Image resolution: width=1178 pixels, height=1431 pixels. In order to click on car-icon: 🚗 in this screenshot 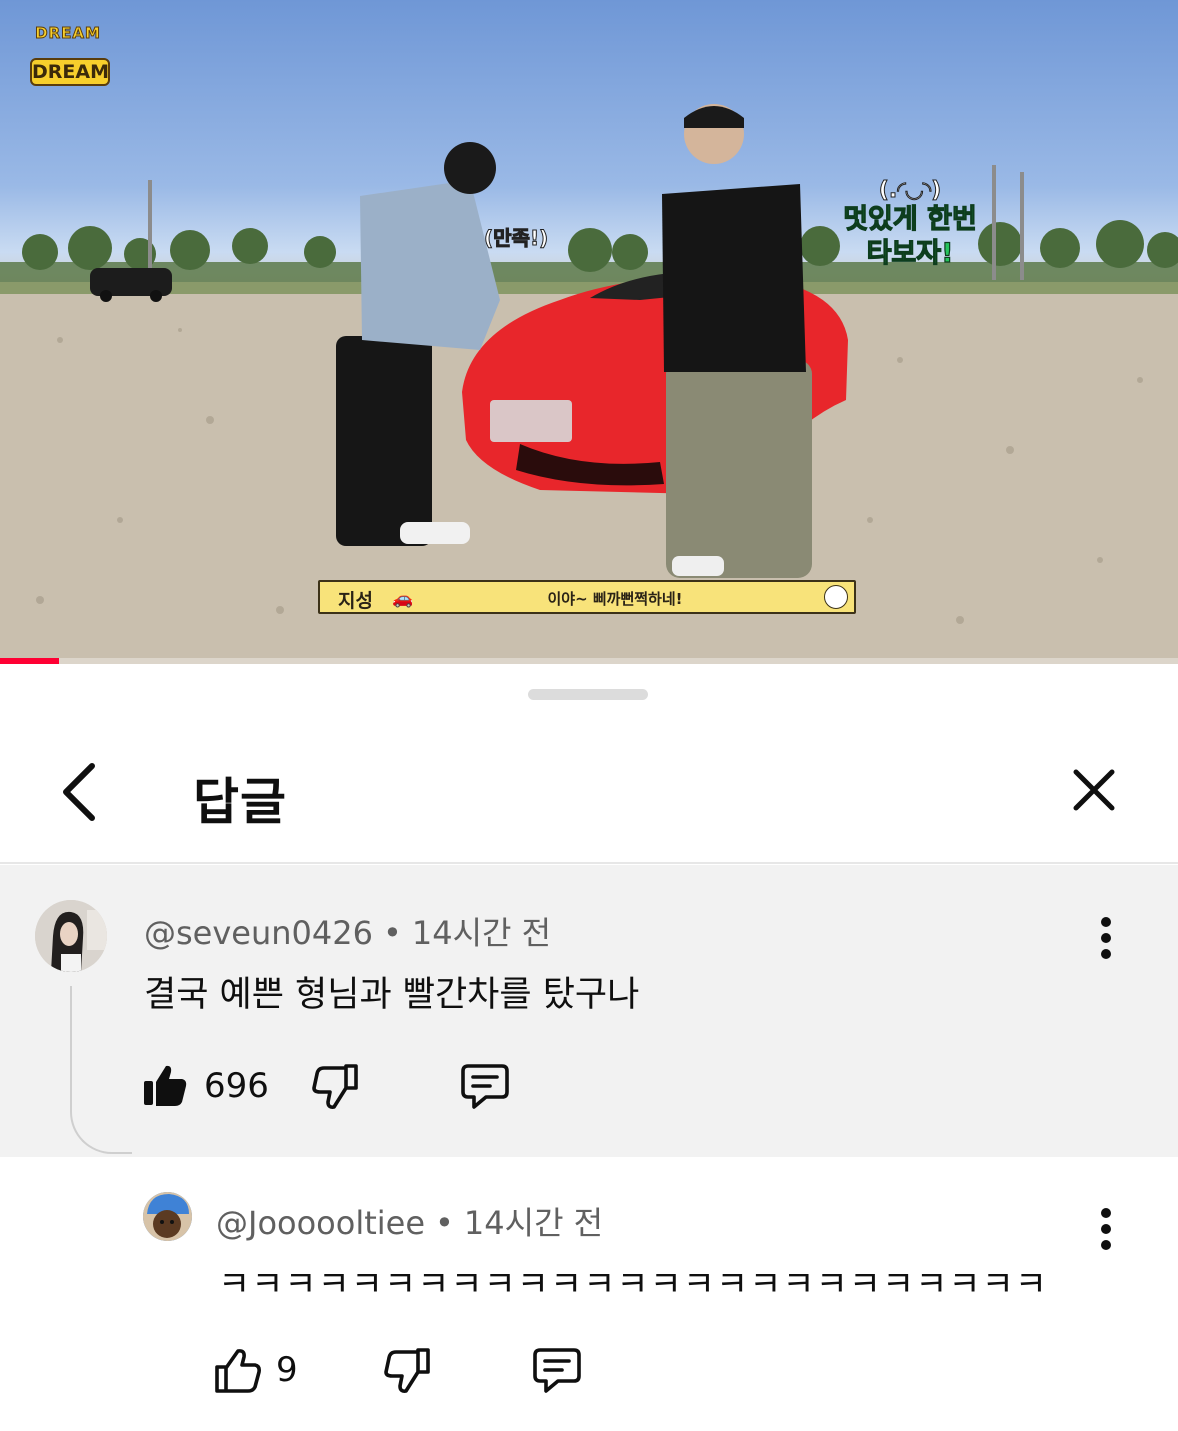, I will do `click(403, 599)`.